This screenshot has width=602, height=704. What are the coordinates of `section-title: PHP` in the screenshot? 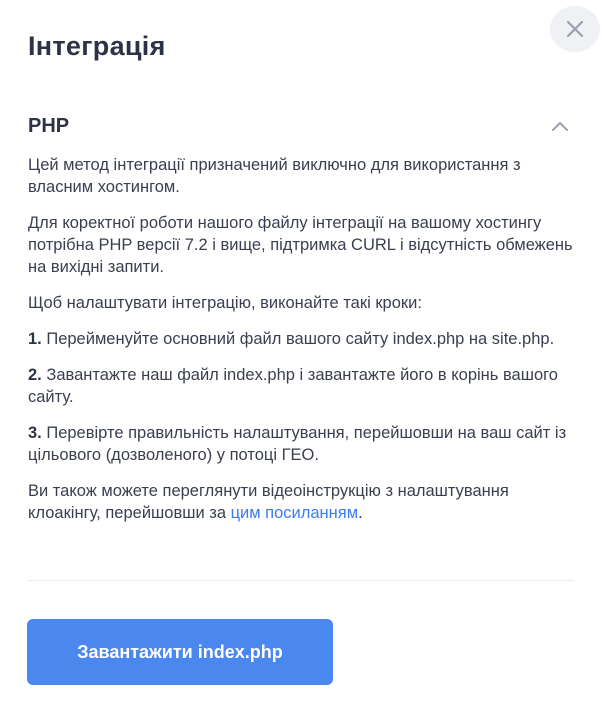 It's located at (49, 125).